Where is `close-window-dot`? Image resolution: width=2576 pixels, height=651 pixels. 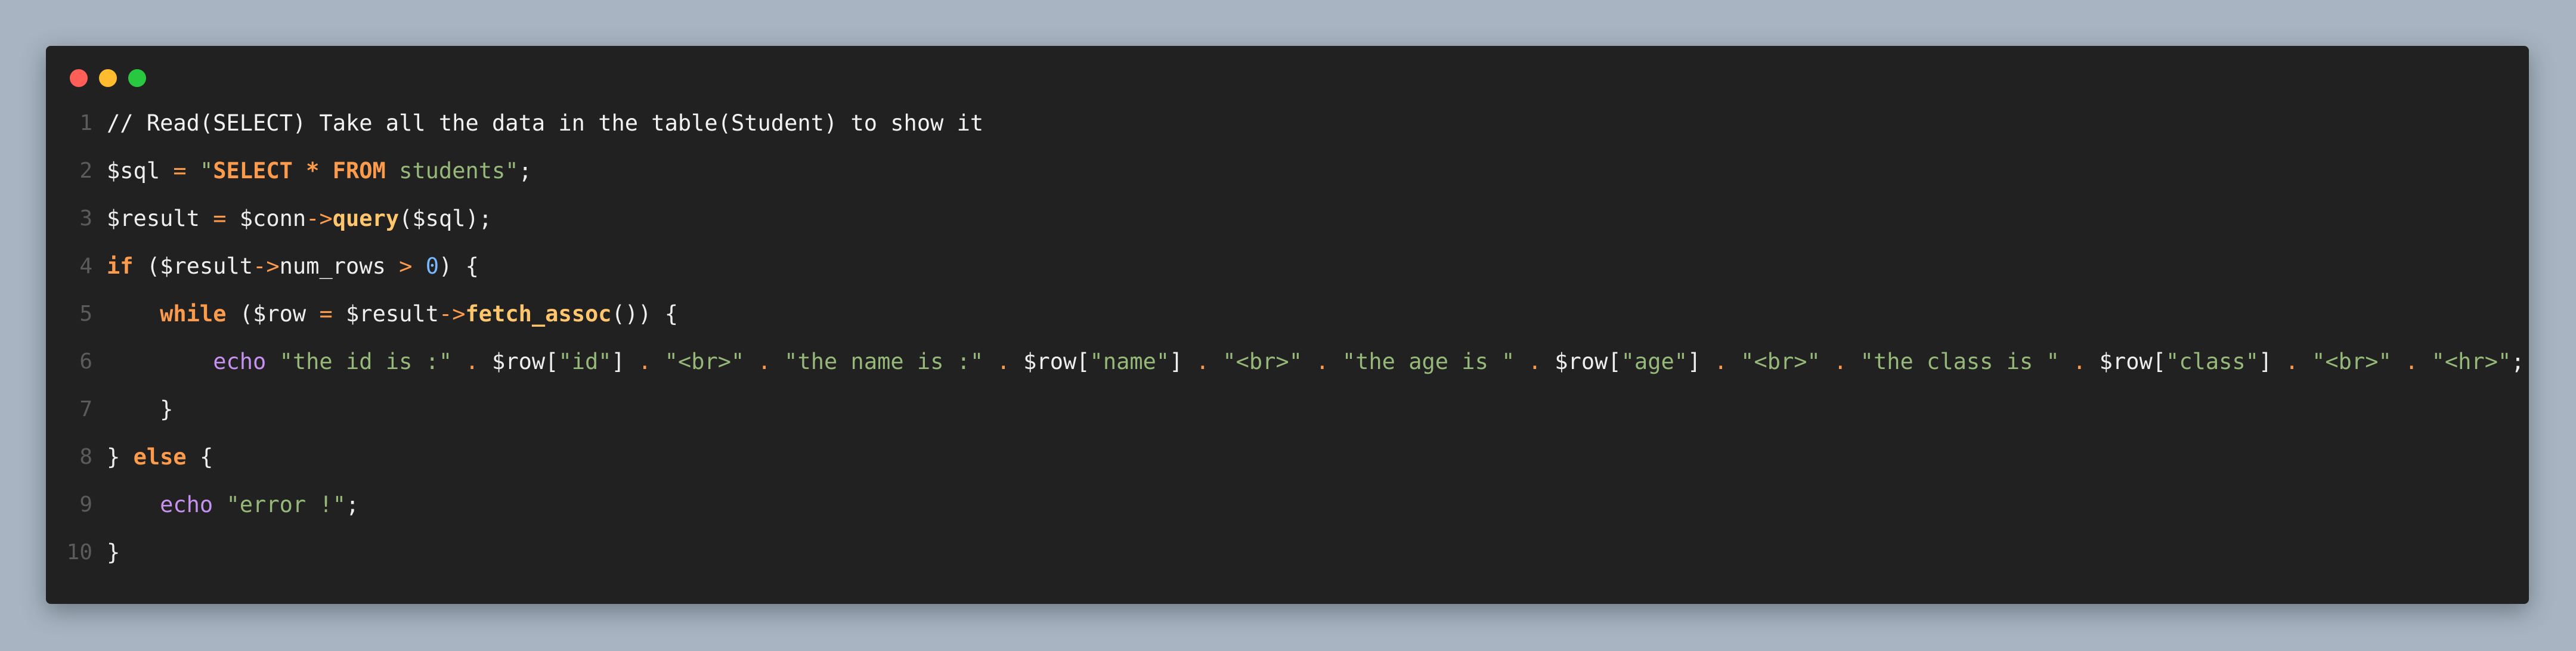 close-window-dot is located at coordinates (79, 78).